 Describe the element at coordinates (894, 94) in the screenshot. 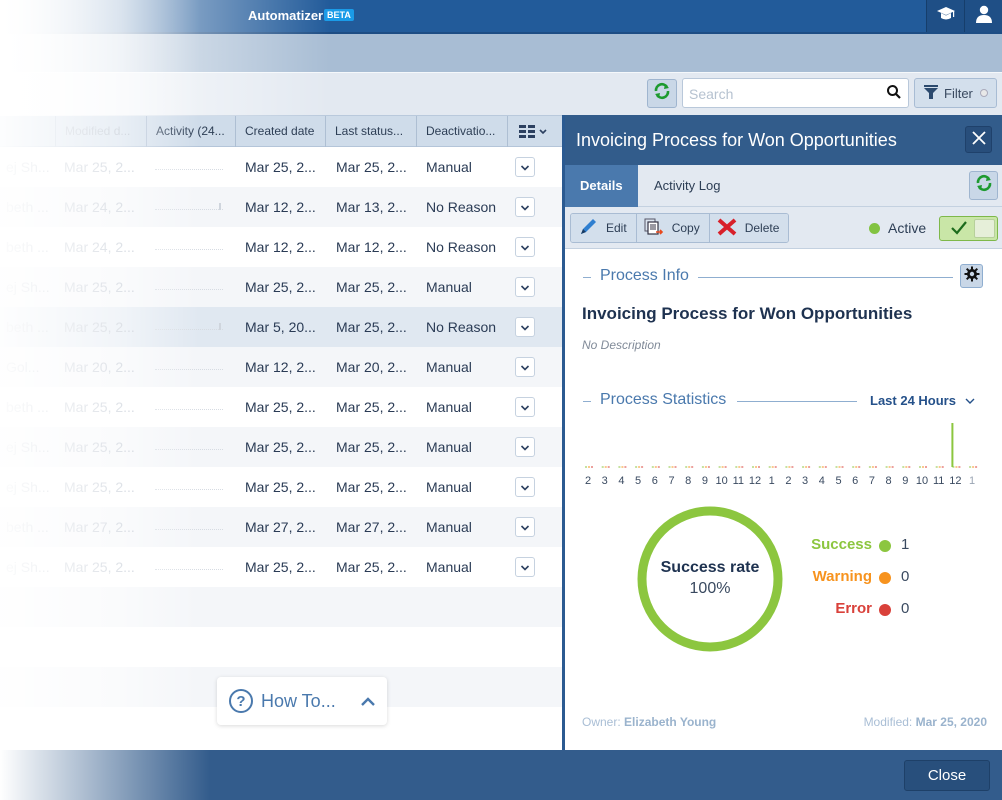

I see `search-icon` at that location.